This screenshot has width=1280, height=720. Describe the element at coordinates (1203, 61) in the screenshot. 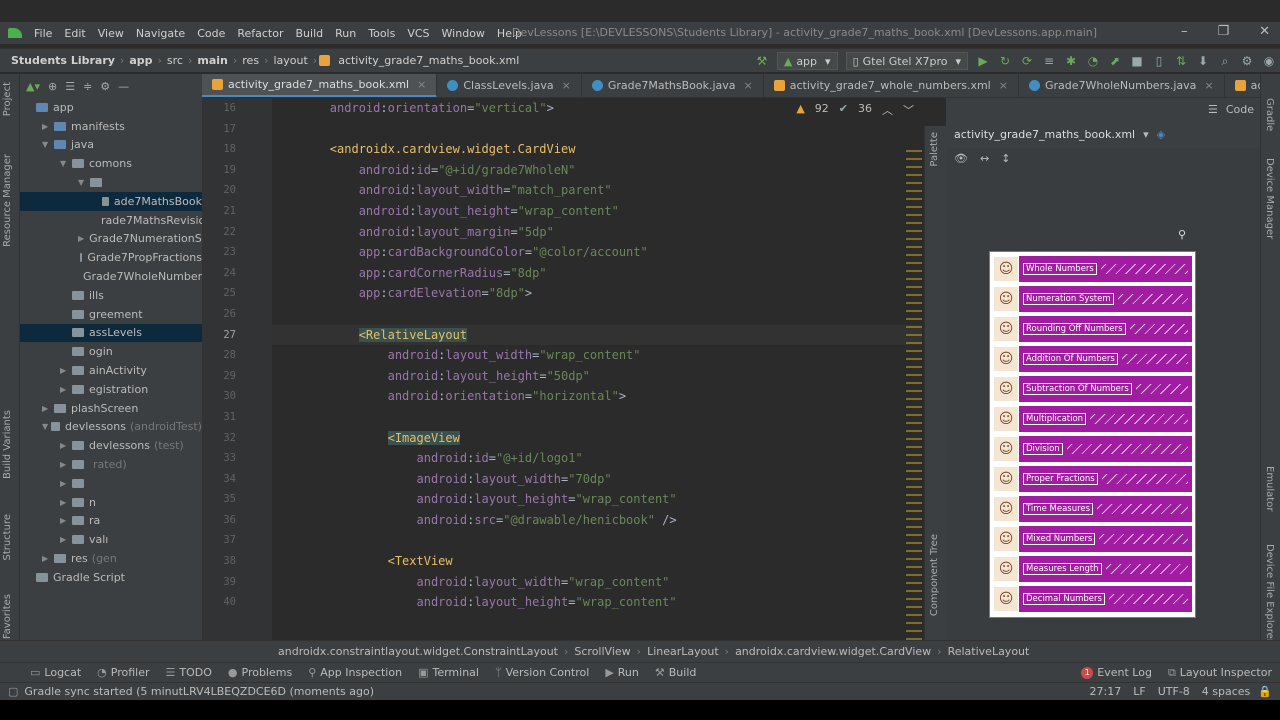

I see `sdk-manager-icon: ⬇` at that location.